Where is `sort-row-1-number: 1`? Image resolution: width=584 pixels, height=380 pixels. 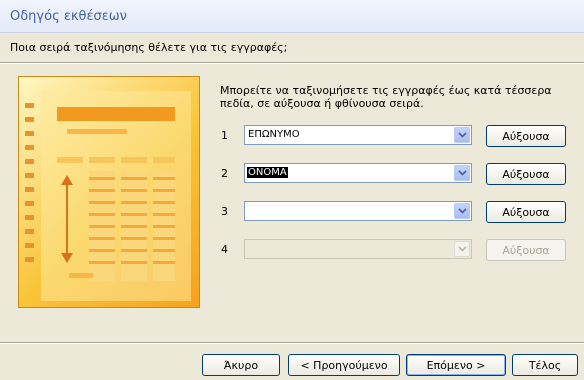 sort-row-1-number: 1 is located at coordinates (224, 135).